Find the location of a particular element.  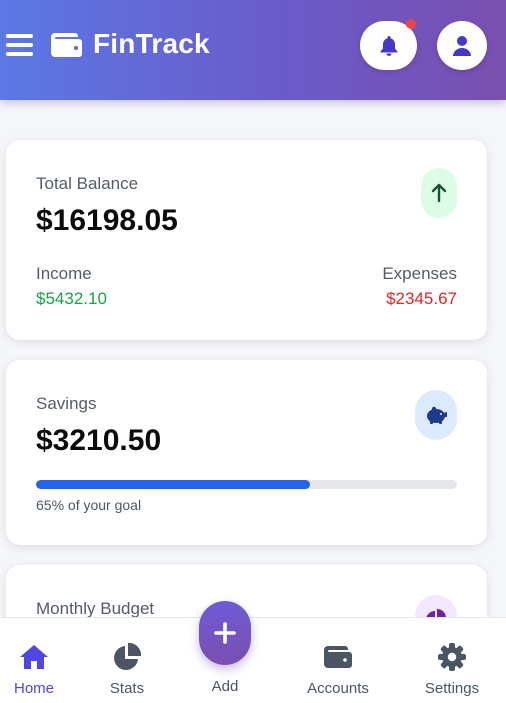

nav-item-home: Home is located at coordinates (34, 660).